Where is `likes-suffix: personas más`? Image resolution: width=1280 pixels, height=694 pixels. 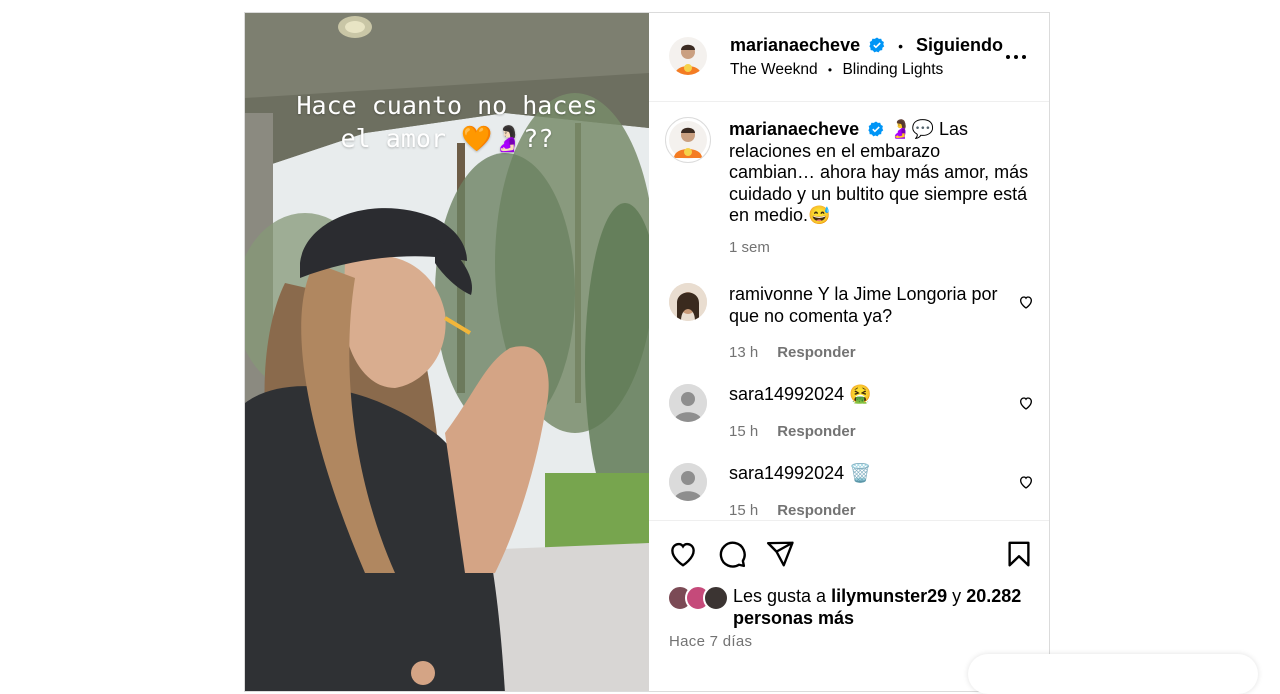 likes-suffix: personas más is located at coordinates (793, 618).